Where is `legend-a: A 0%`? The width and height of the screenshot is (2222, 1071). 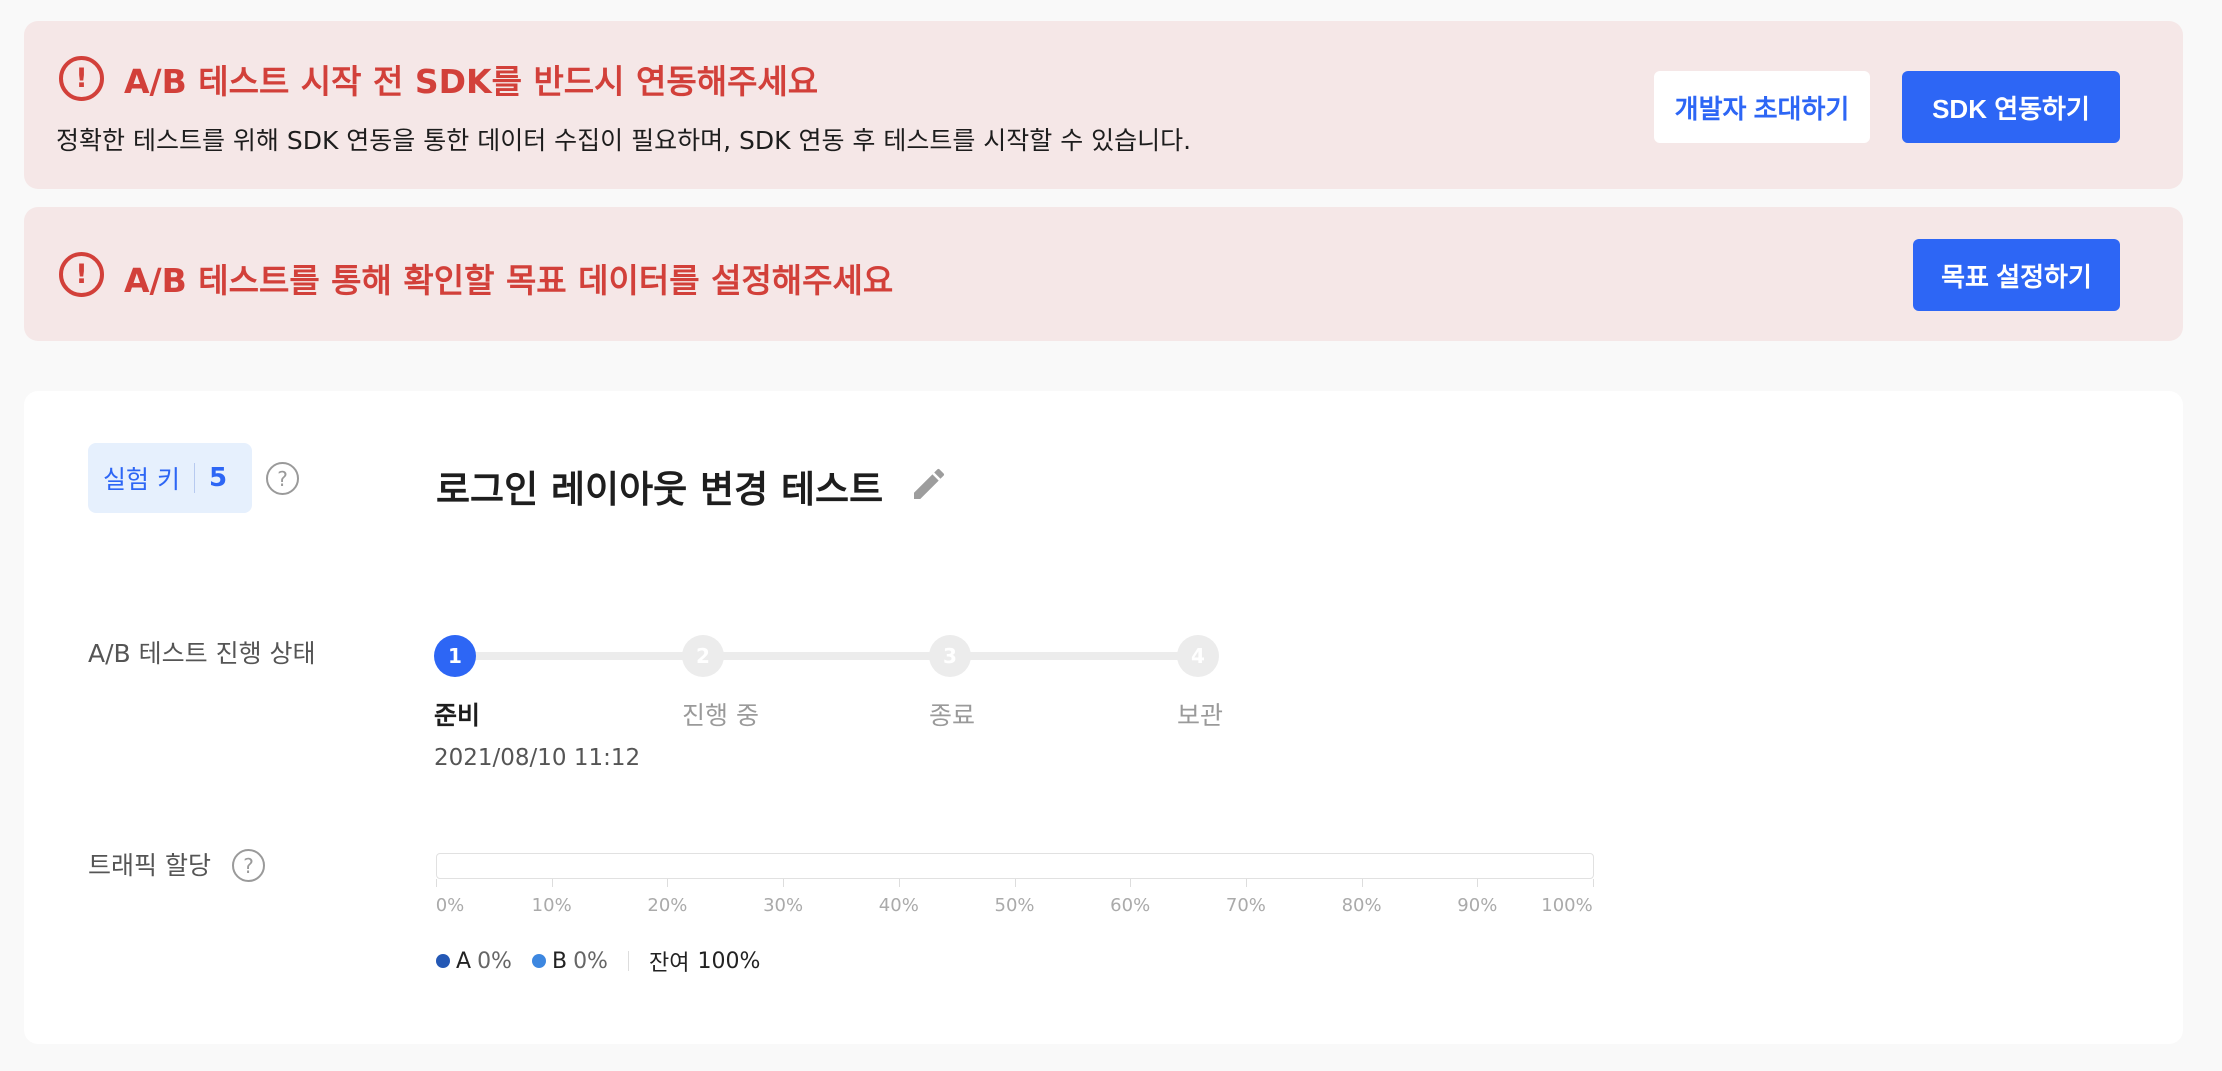
legend-a: A 0% is located at coordinates (474, 961).